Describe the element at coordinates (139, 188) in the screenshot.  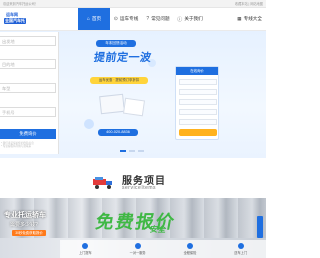
I see `services-subtitle: serviceItems` at that location.